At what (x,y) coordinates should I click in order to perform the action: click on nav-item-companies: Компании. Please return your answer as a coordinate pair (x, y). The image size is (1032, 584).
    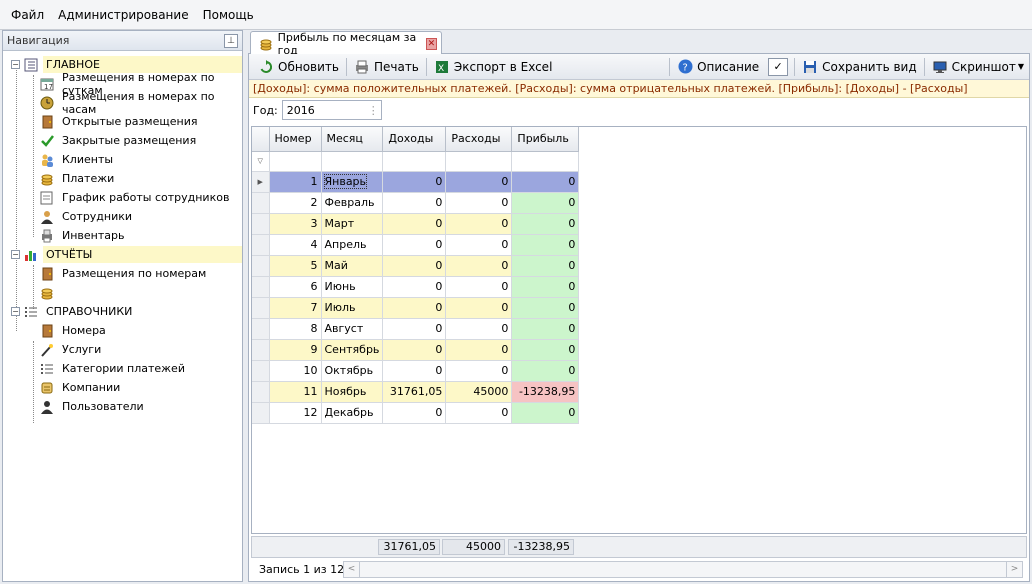
    Looking at the image, I should click on (122, 387).